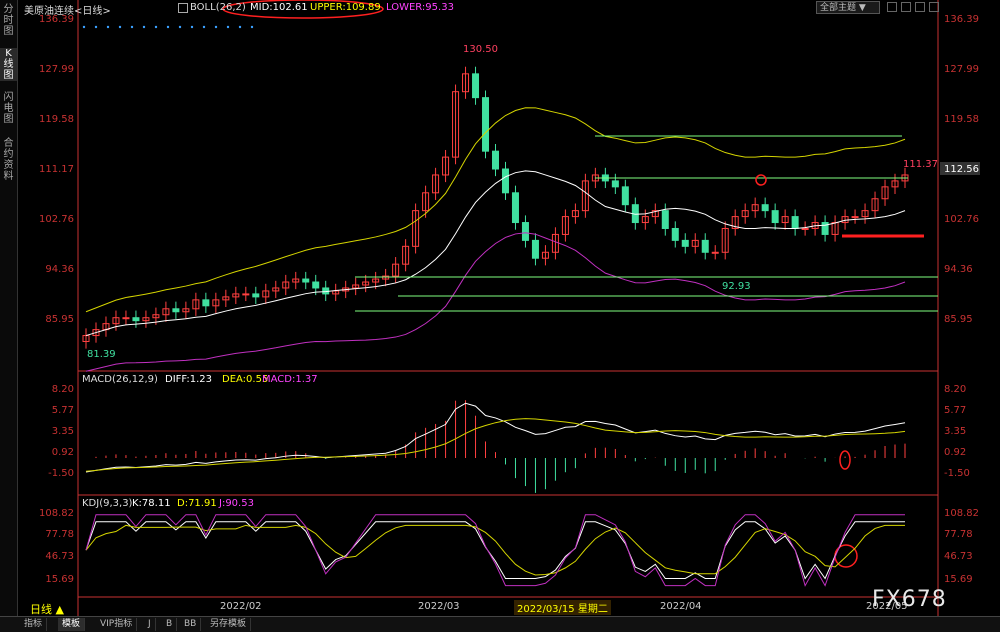 This screenshot has height=632, width=1000. Describe the element at coordinates (920, 164) in the screenshot. I see `annot-recent-high: 111.37` at that location.